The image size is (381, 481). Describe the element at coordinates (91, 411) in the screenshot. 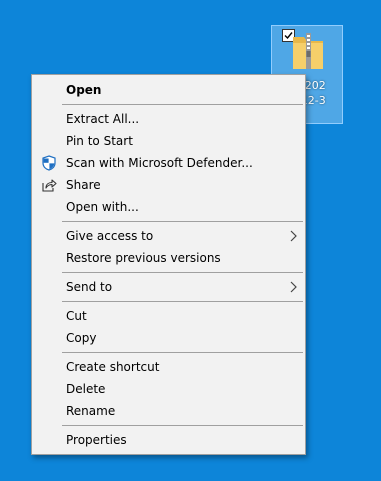

I see `menu-item-label: Rename` at that location.